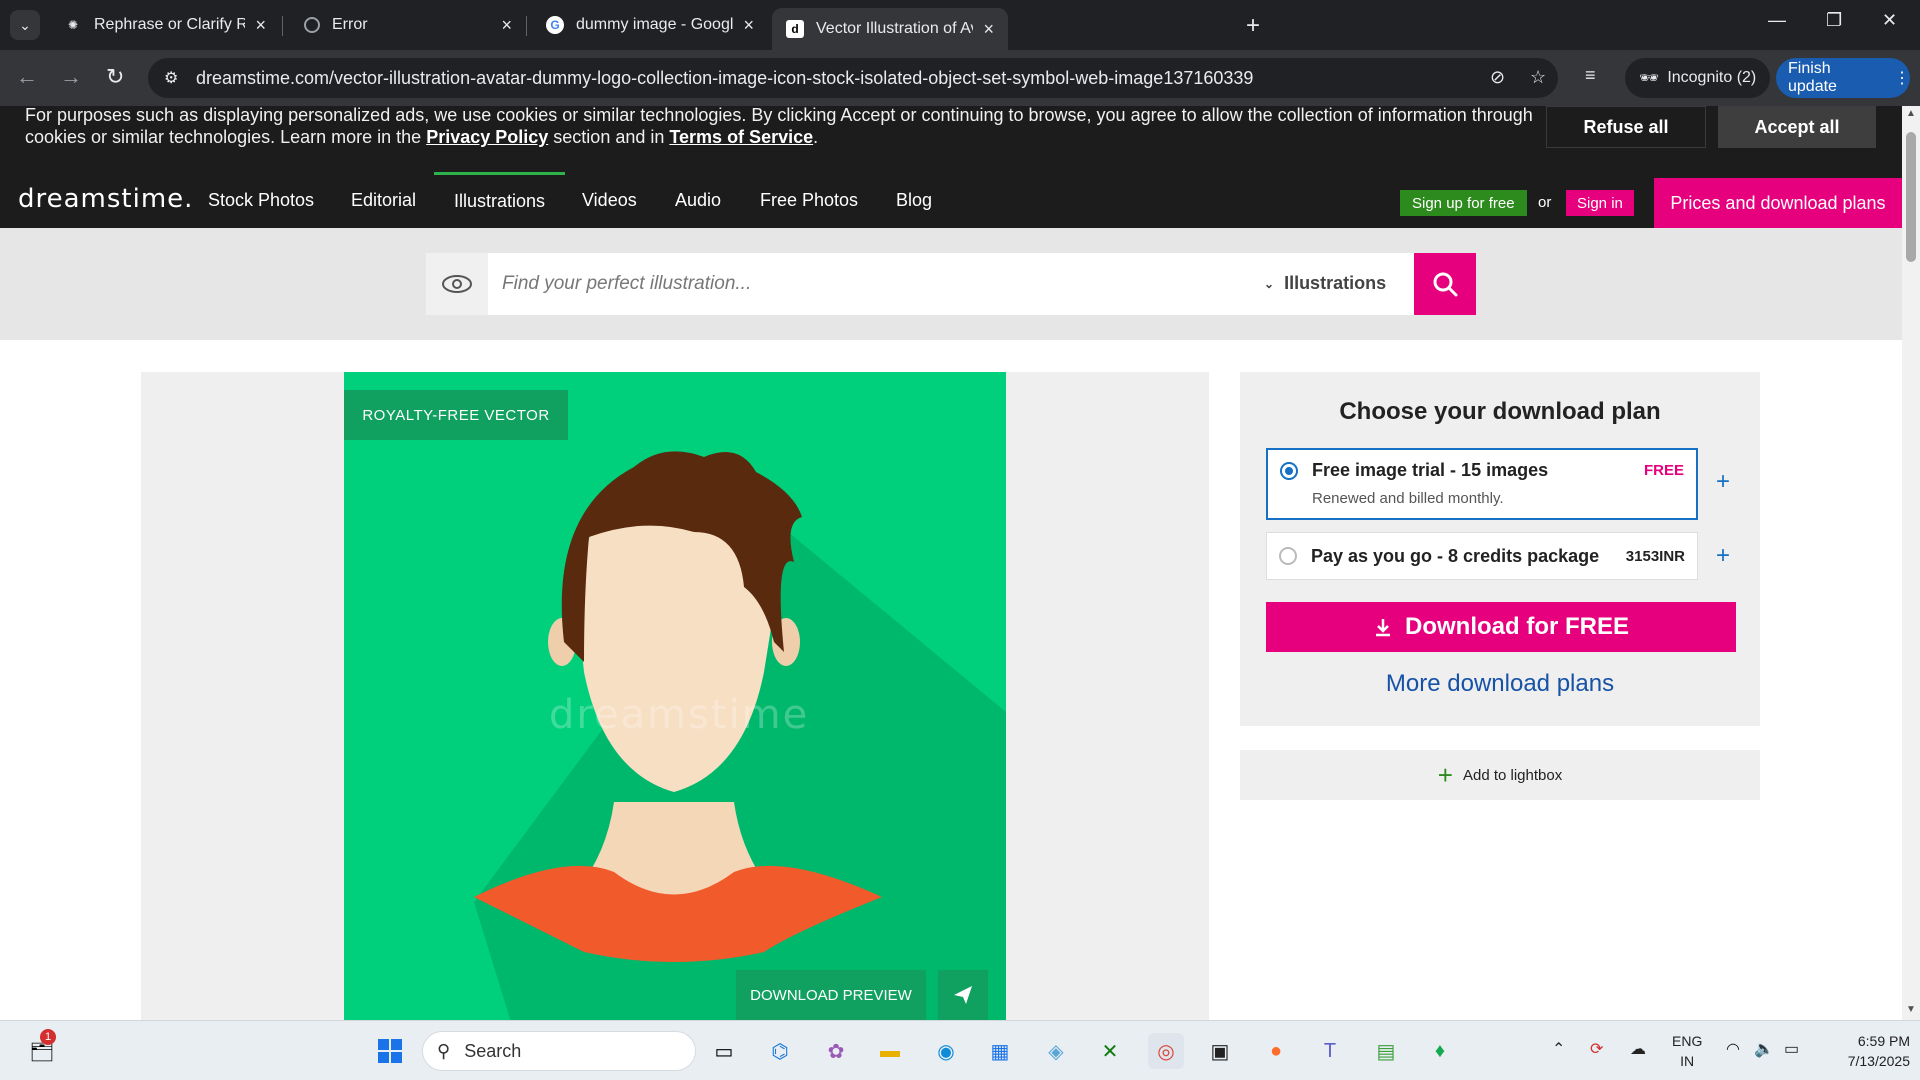  Describe the element at coordinates (1000, 1051) in the screenshot. I see `store-icon: ▦` at that location.